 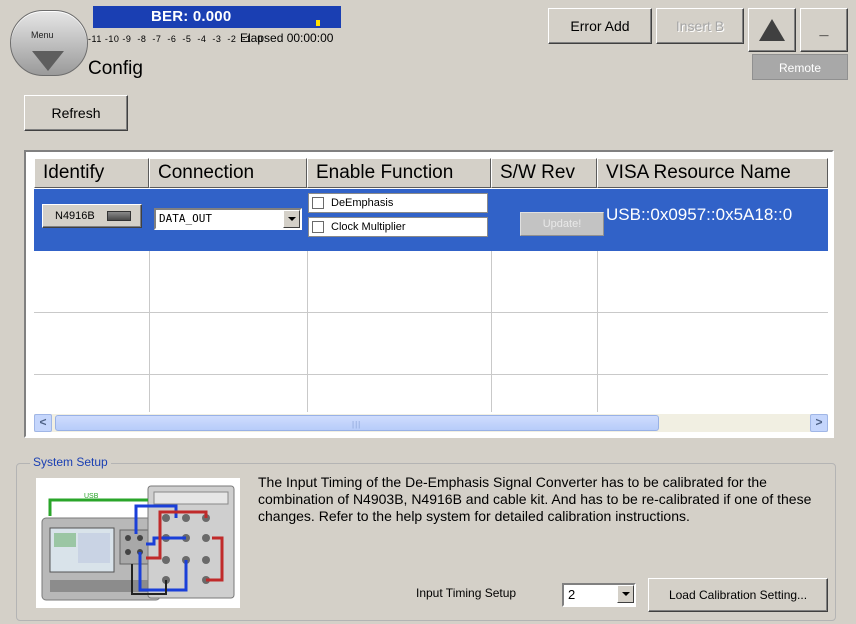 I want to click on scrollbar-grip: |||, so click(x=357, y=424).